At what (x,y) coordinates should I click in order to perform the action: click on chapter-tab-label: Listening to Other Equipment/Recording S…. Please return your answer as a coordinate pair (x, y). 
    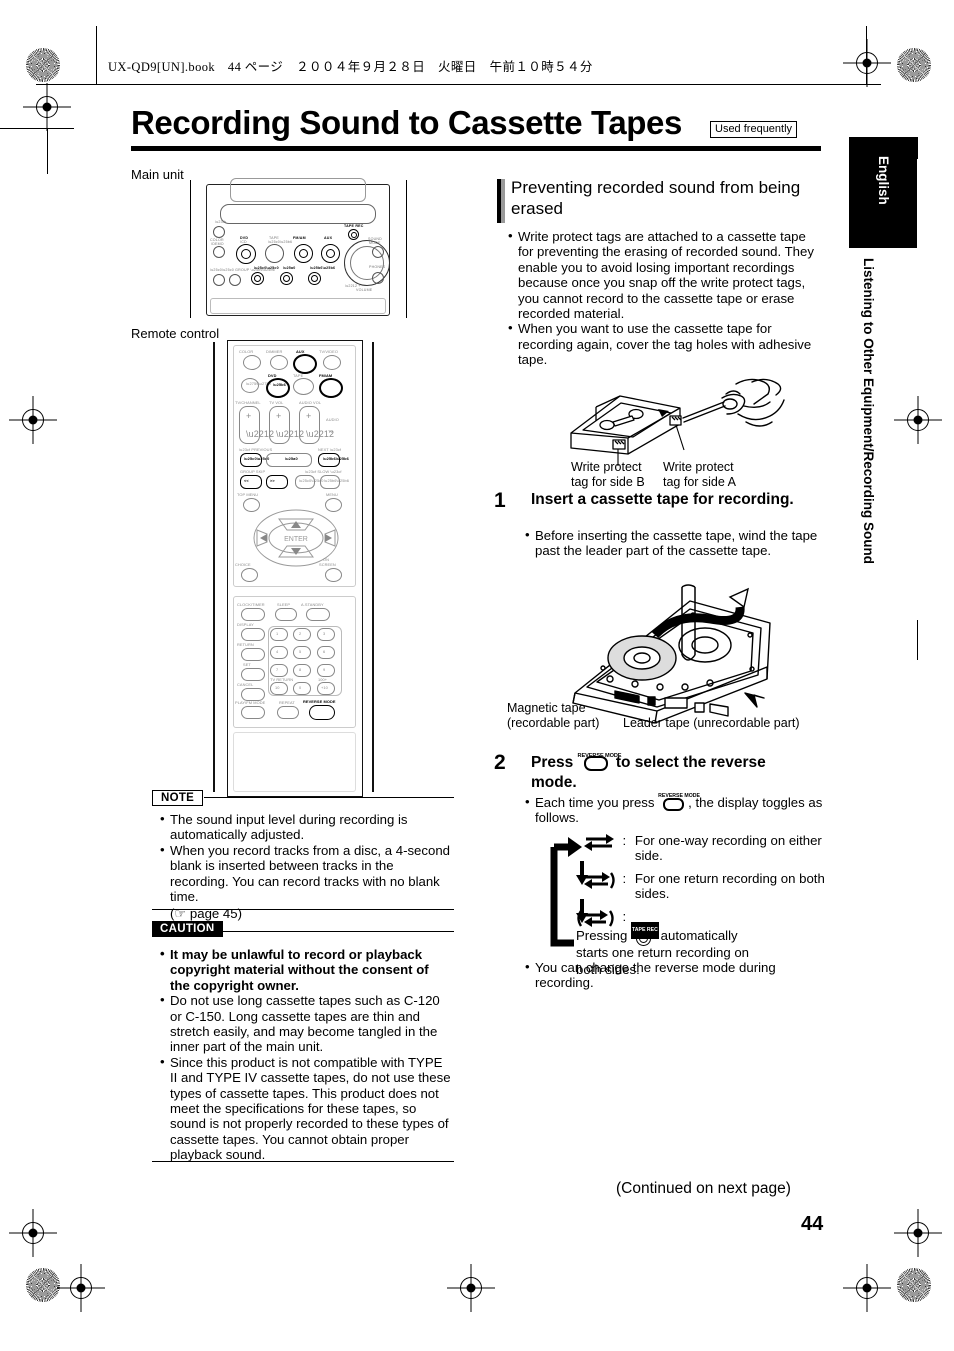
    Looking at the image, I should click on (868, 411).